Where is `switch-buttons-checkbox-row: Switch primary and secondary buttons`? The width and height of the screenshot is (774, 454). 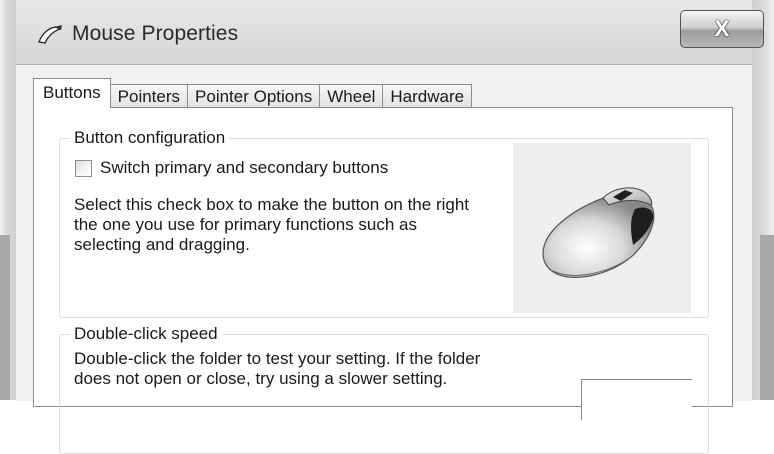
switch-buttons-checkbox-row: Switch primary and secondary buttons is located at coordinates (231, 168).